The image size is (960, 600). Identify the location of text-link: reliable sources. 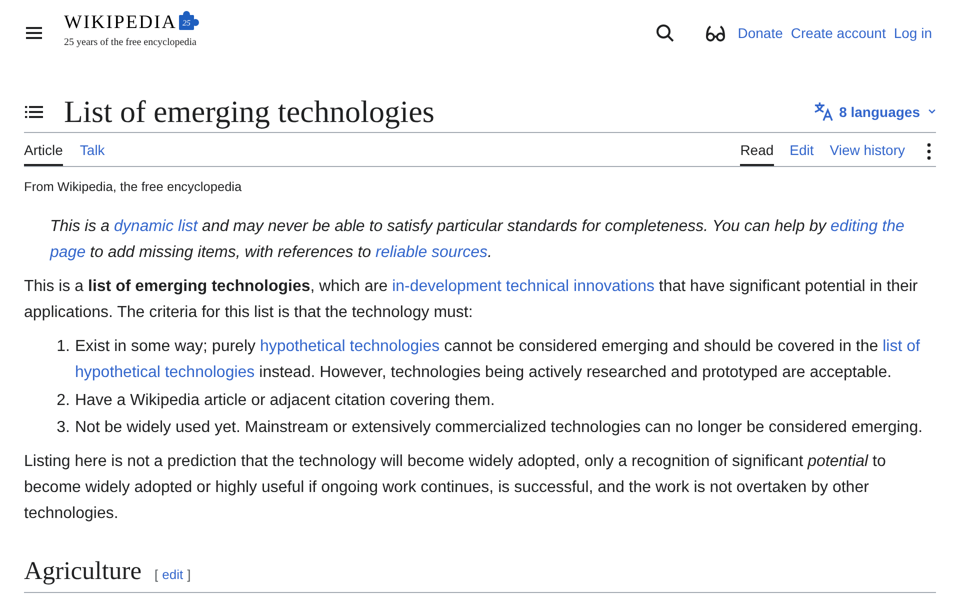
(432, 252).